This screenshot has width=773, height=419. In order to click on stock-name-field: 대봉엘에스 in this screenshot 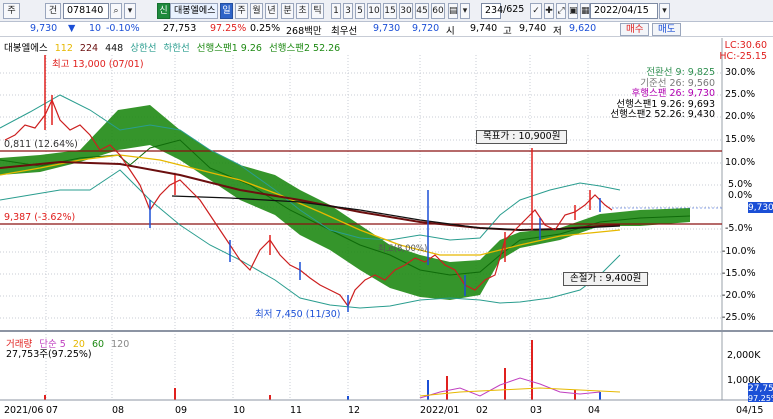, I will do `click(194, 11)`.